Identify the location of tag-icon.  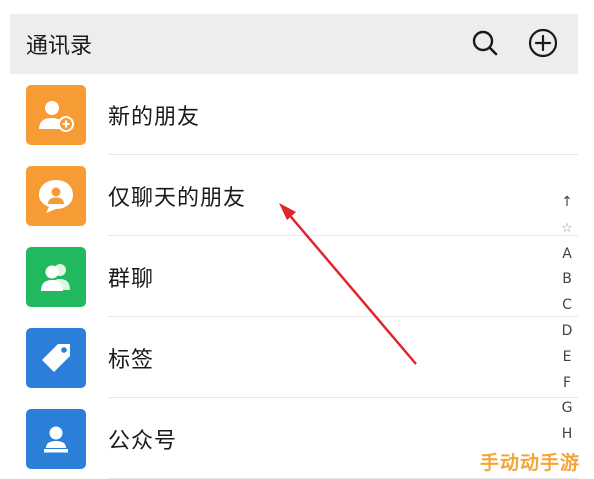
(56, 357).